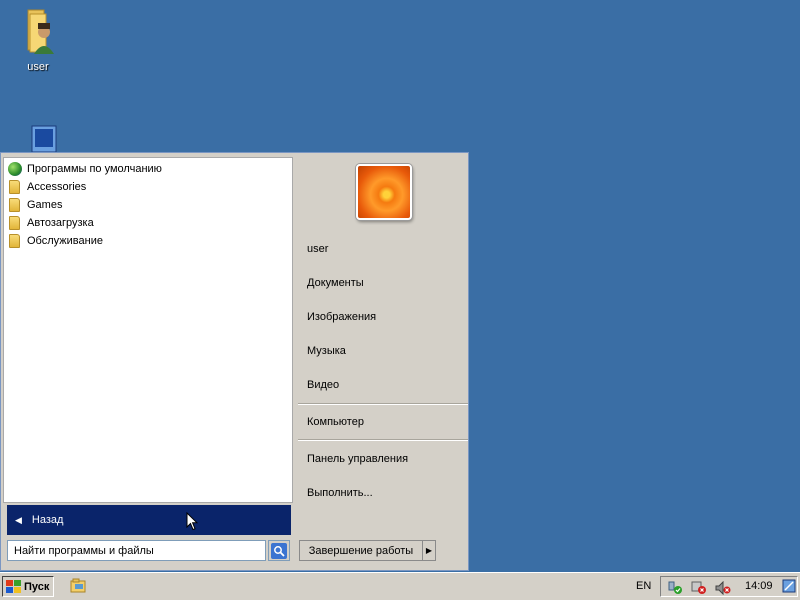 Image resolution: width=800 pixels, height=600 pixels. Describe the element at coordinates (789, 586) in the screenshot. I see `show-desktop-icon` at that location.